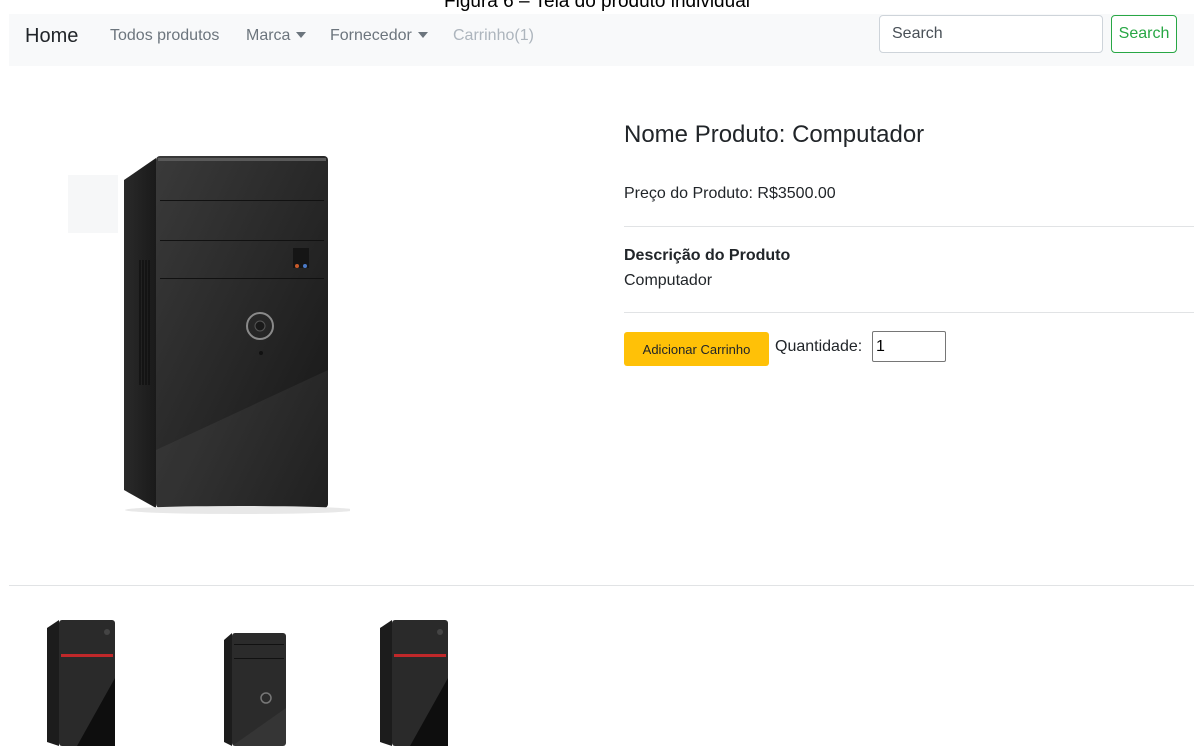 Image resolution: width=1194 pixels, height=748 pixels. I want to click on product-title: Nome Produto: Computador, so click(774, 134).